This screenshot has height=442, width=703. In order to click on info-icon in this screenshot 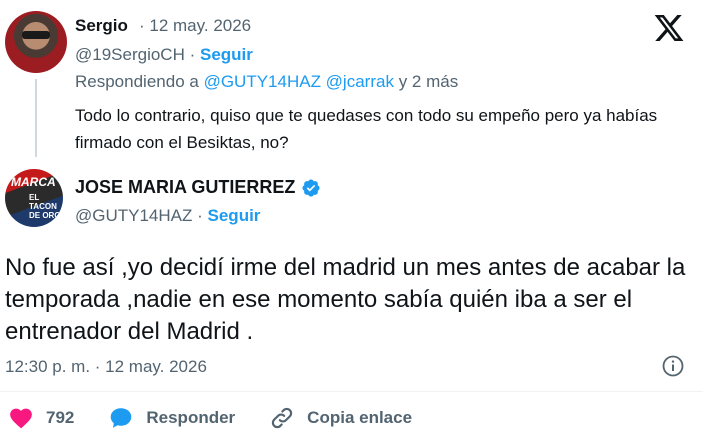, I will do `click(673, 366)`.